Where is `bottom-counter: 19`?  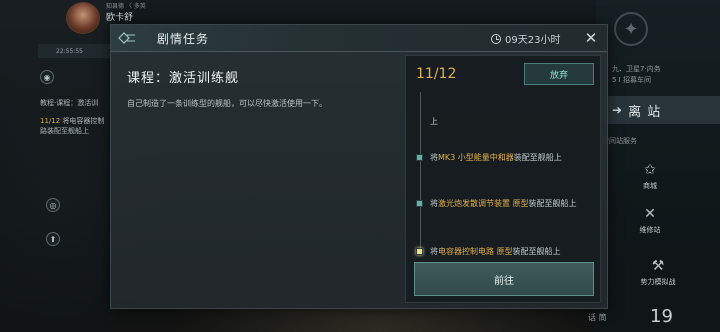
bottom-counter: 19 is located at coordinates (661, 316).